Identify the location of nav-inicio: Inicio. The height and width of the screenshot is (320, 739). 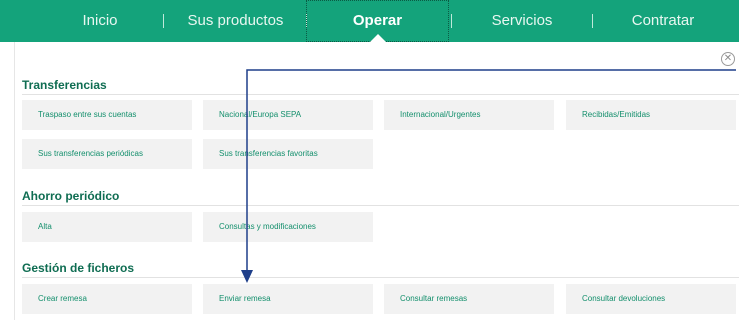
(100, 21).